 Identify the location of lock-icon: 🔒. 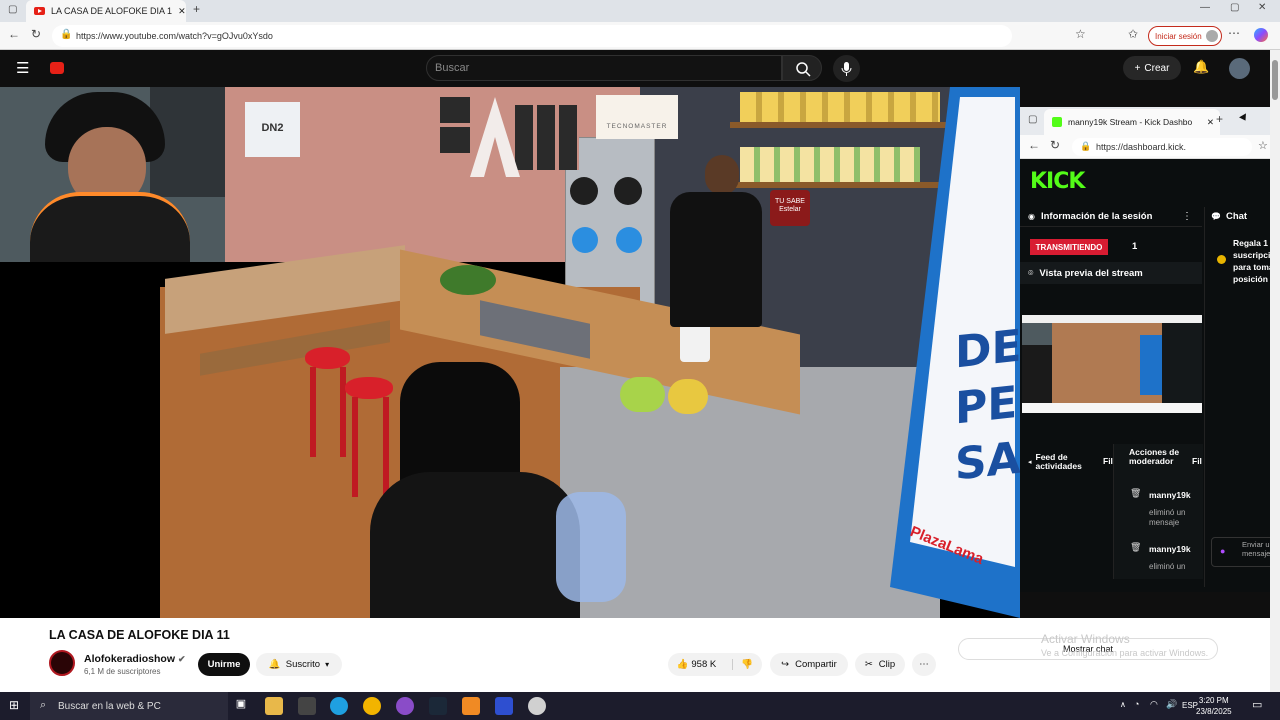
(66, 34).